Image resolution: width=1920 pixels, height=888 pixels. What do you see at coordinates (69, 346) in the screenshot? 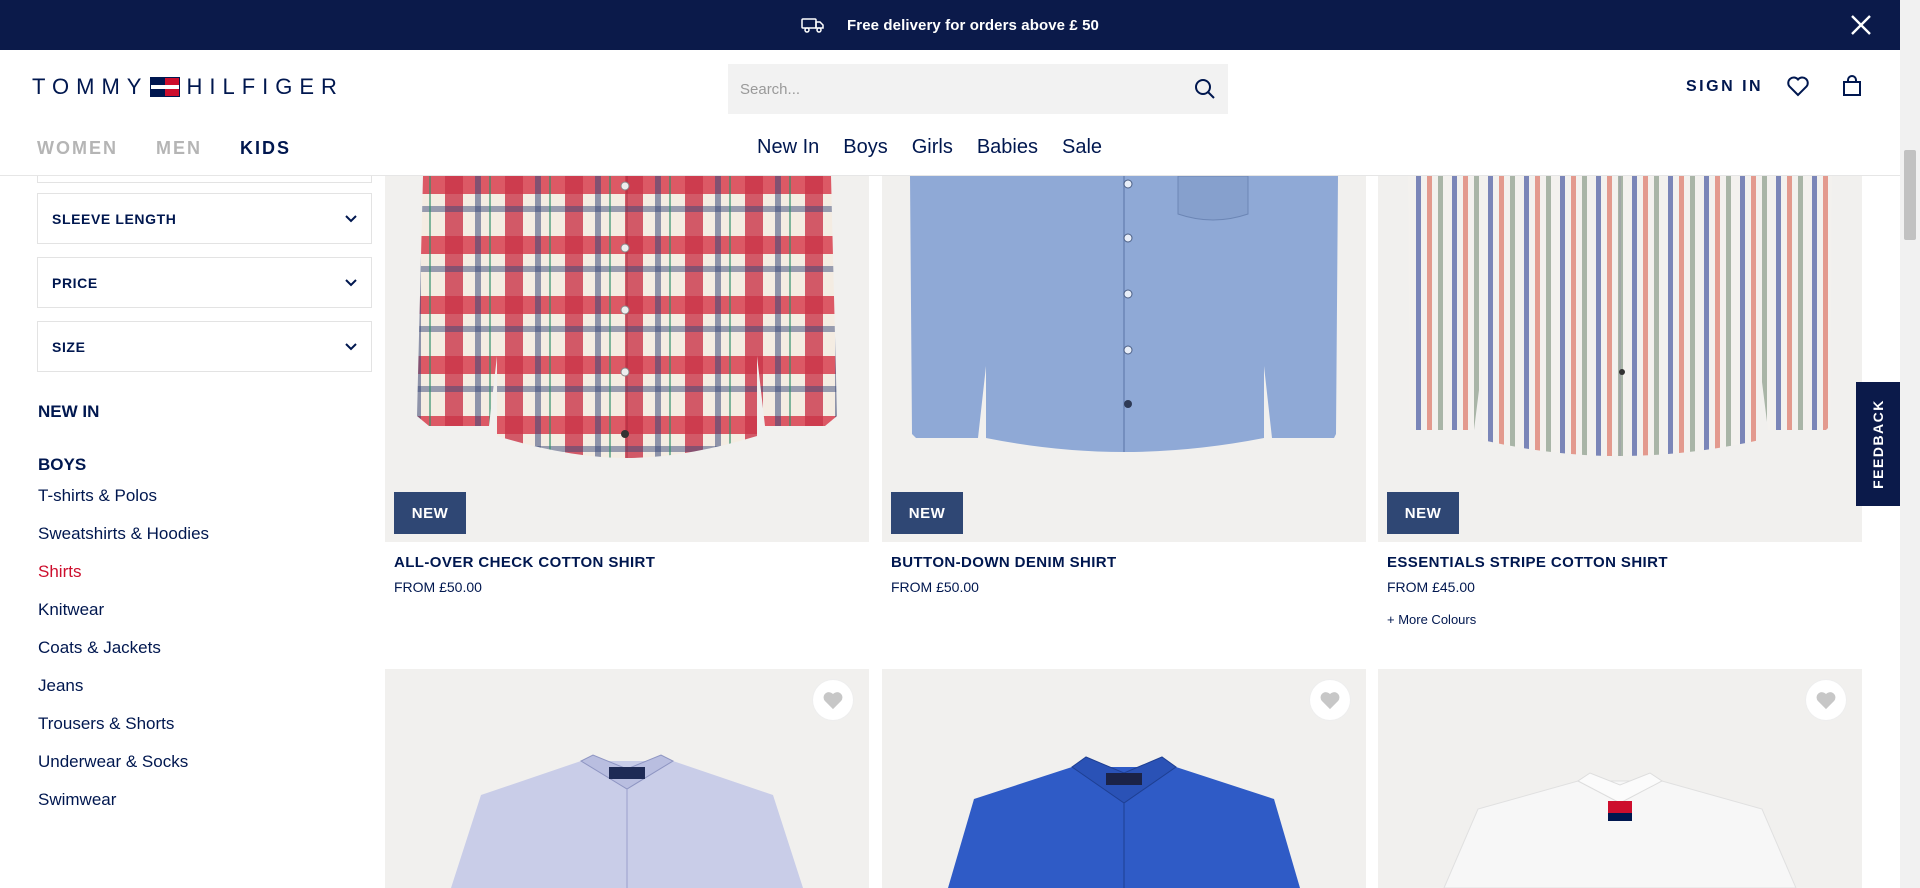
I see `filter-label: SIZE` at bounding box center [69, 346].